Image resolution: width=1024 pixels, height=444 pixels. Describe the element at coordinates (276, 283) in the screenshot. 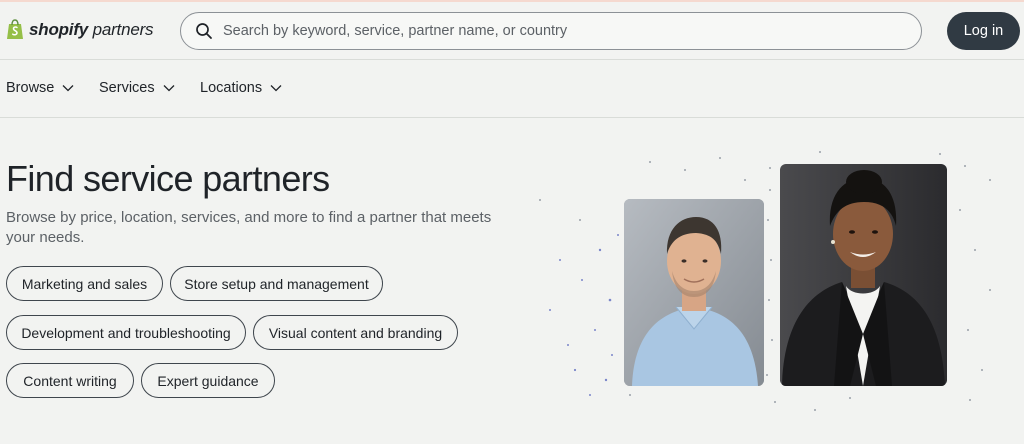

I see `category-store-setup: Store setup and management` at that location.